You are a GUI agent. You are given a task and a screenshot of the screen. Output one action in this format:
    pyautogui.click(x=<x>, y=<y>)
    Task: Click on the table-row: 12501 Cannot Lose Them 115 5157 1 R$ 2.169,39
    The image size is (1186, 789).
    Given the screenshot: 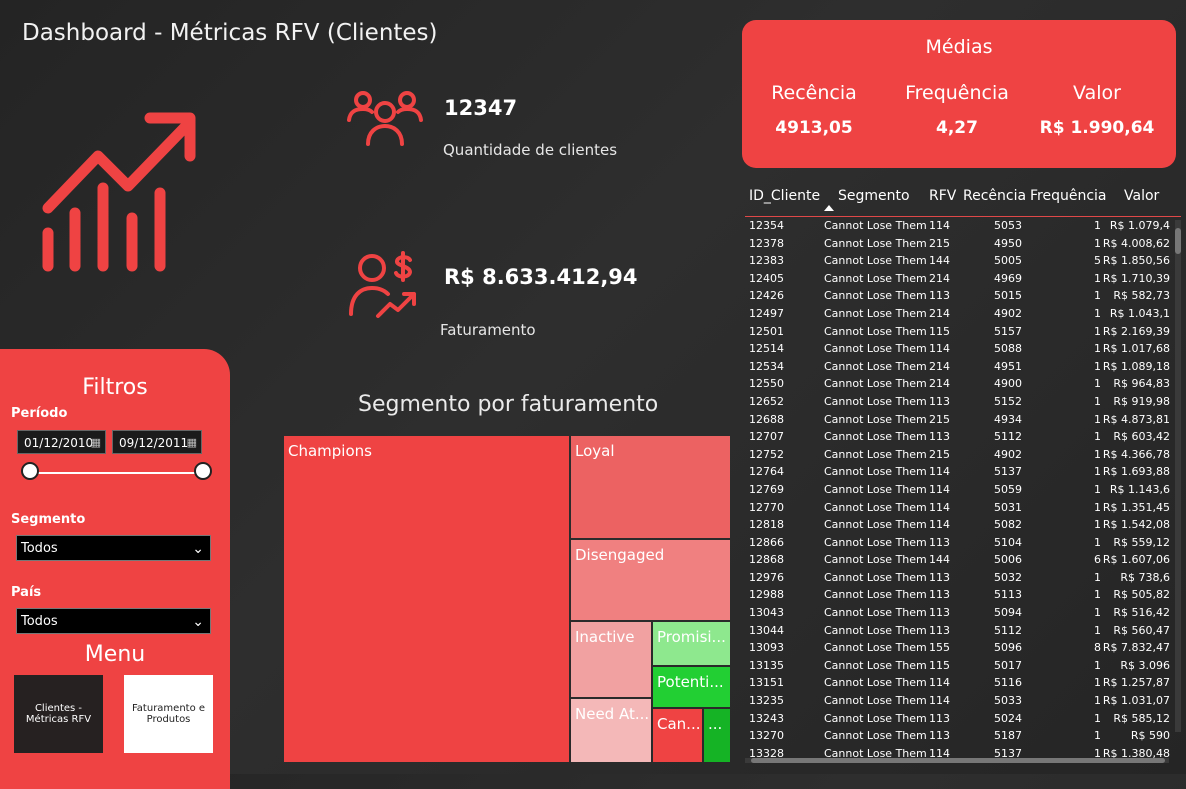 What is the action you would take?
    pyautogui.click(x=963, y=332)
    